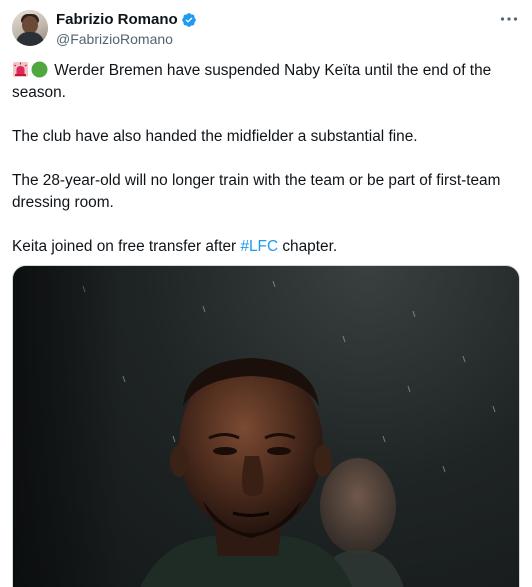 The image size is (532, 587). Describe the element at coordinates (20, 69) in the screenshot. I see `siren-icon` at that location.